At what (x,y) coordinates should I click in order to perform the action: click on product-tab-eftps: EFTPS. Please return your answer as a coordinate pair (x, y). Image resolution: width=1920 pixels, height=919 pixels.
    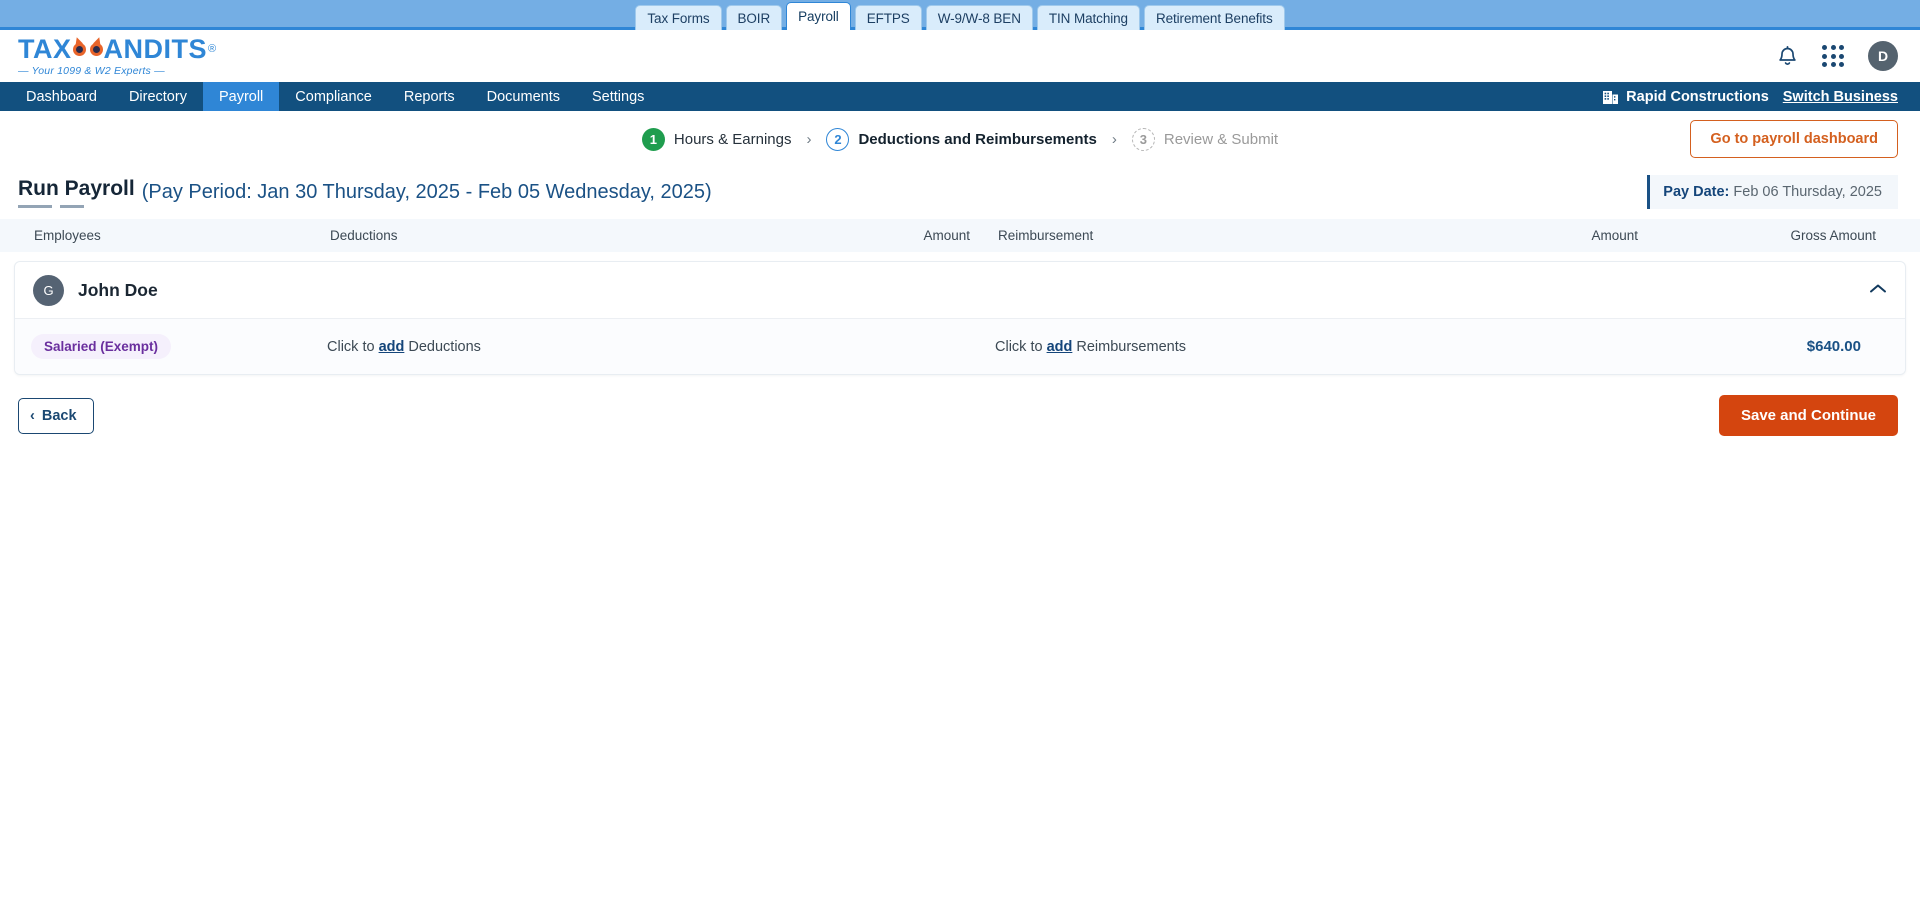
    Looking at the image, I should click on (888, 17).